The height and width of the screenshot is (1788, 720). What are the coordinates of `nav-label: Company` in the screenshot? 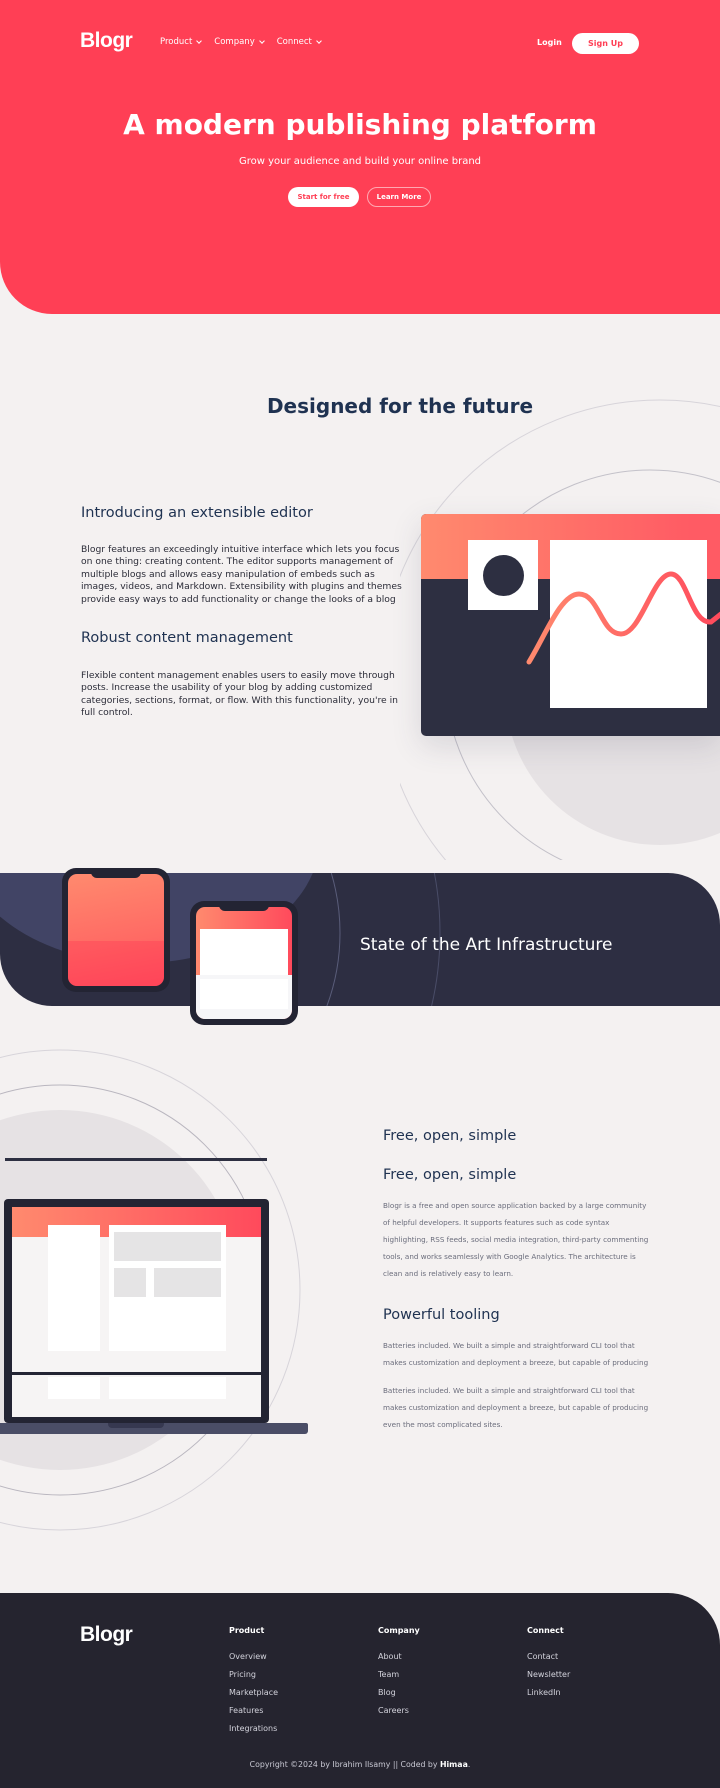 It's located at (234, 42).